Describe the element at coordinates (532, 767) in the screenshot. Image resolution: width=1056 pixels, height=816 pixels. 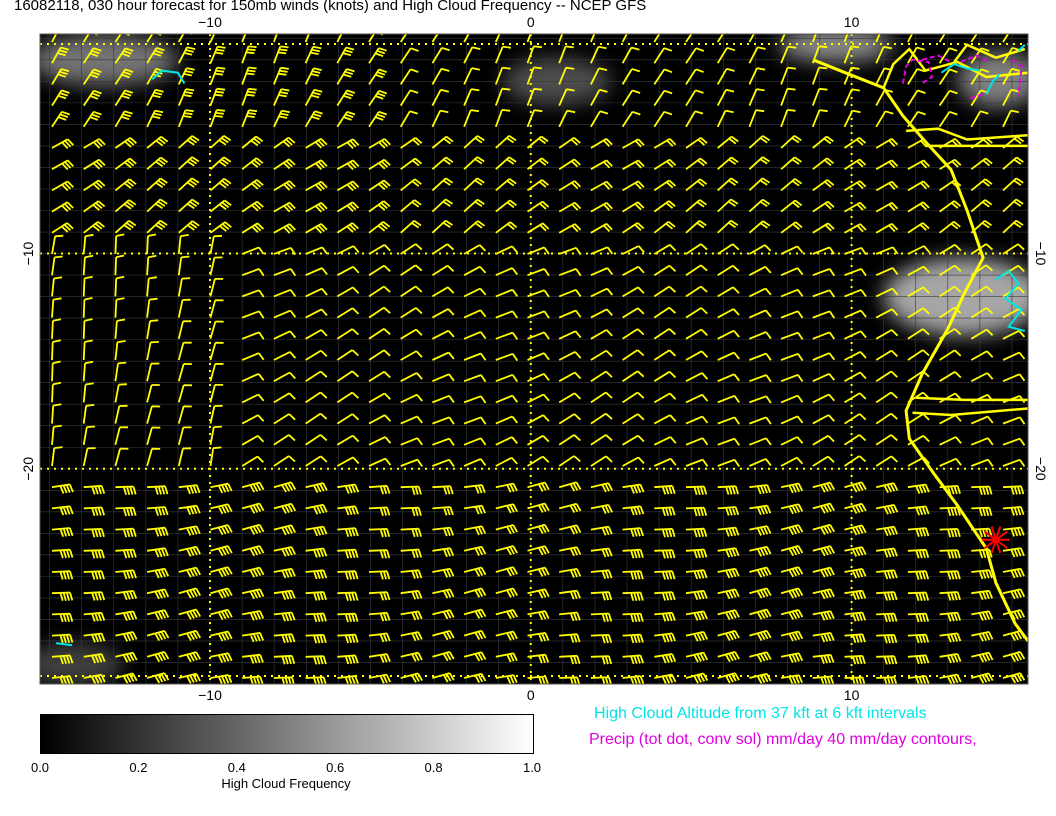
I see `colorbar-tick-label: 1.0` at that location.